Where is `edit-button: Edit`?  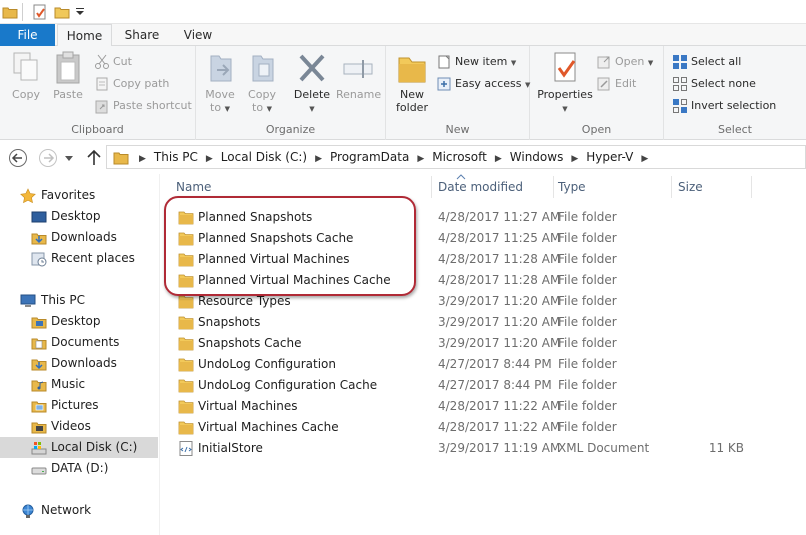
edit-button: Edit is located at coordinates (616, 84).